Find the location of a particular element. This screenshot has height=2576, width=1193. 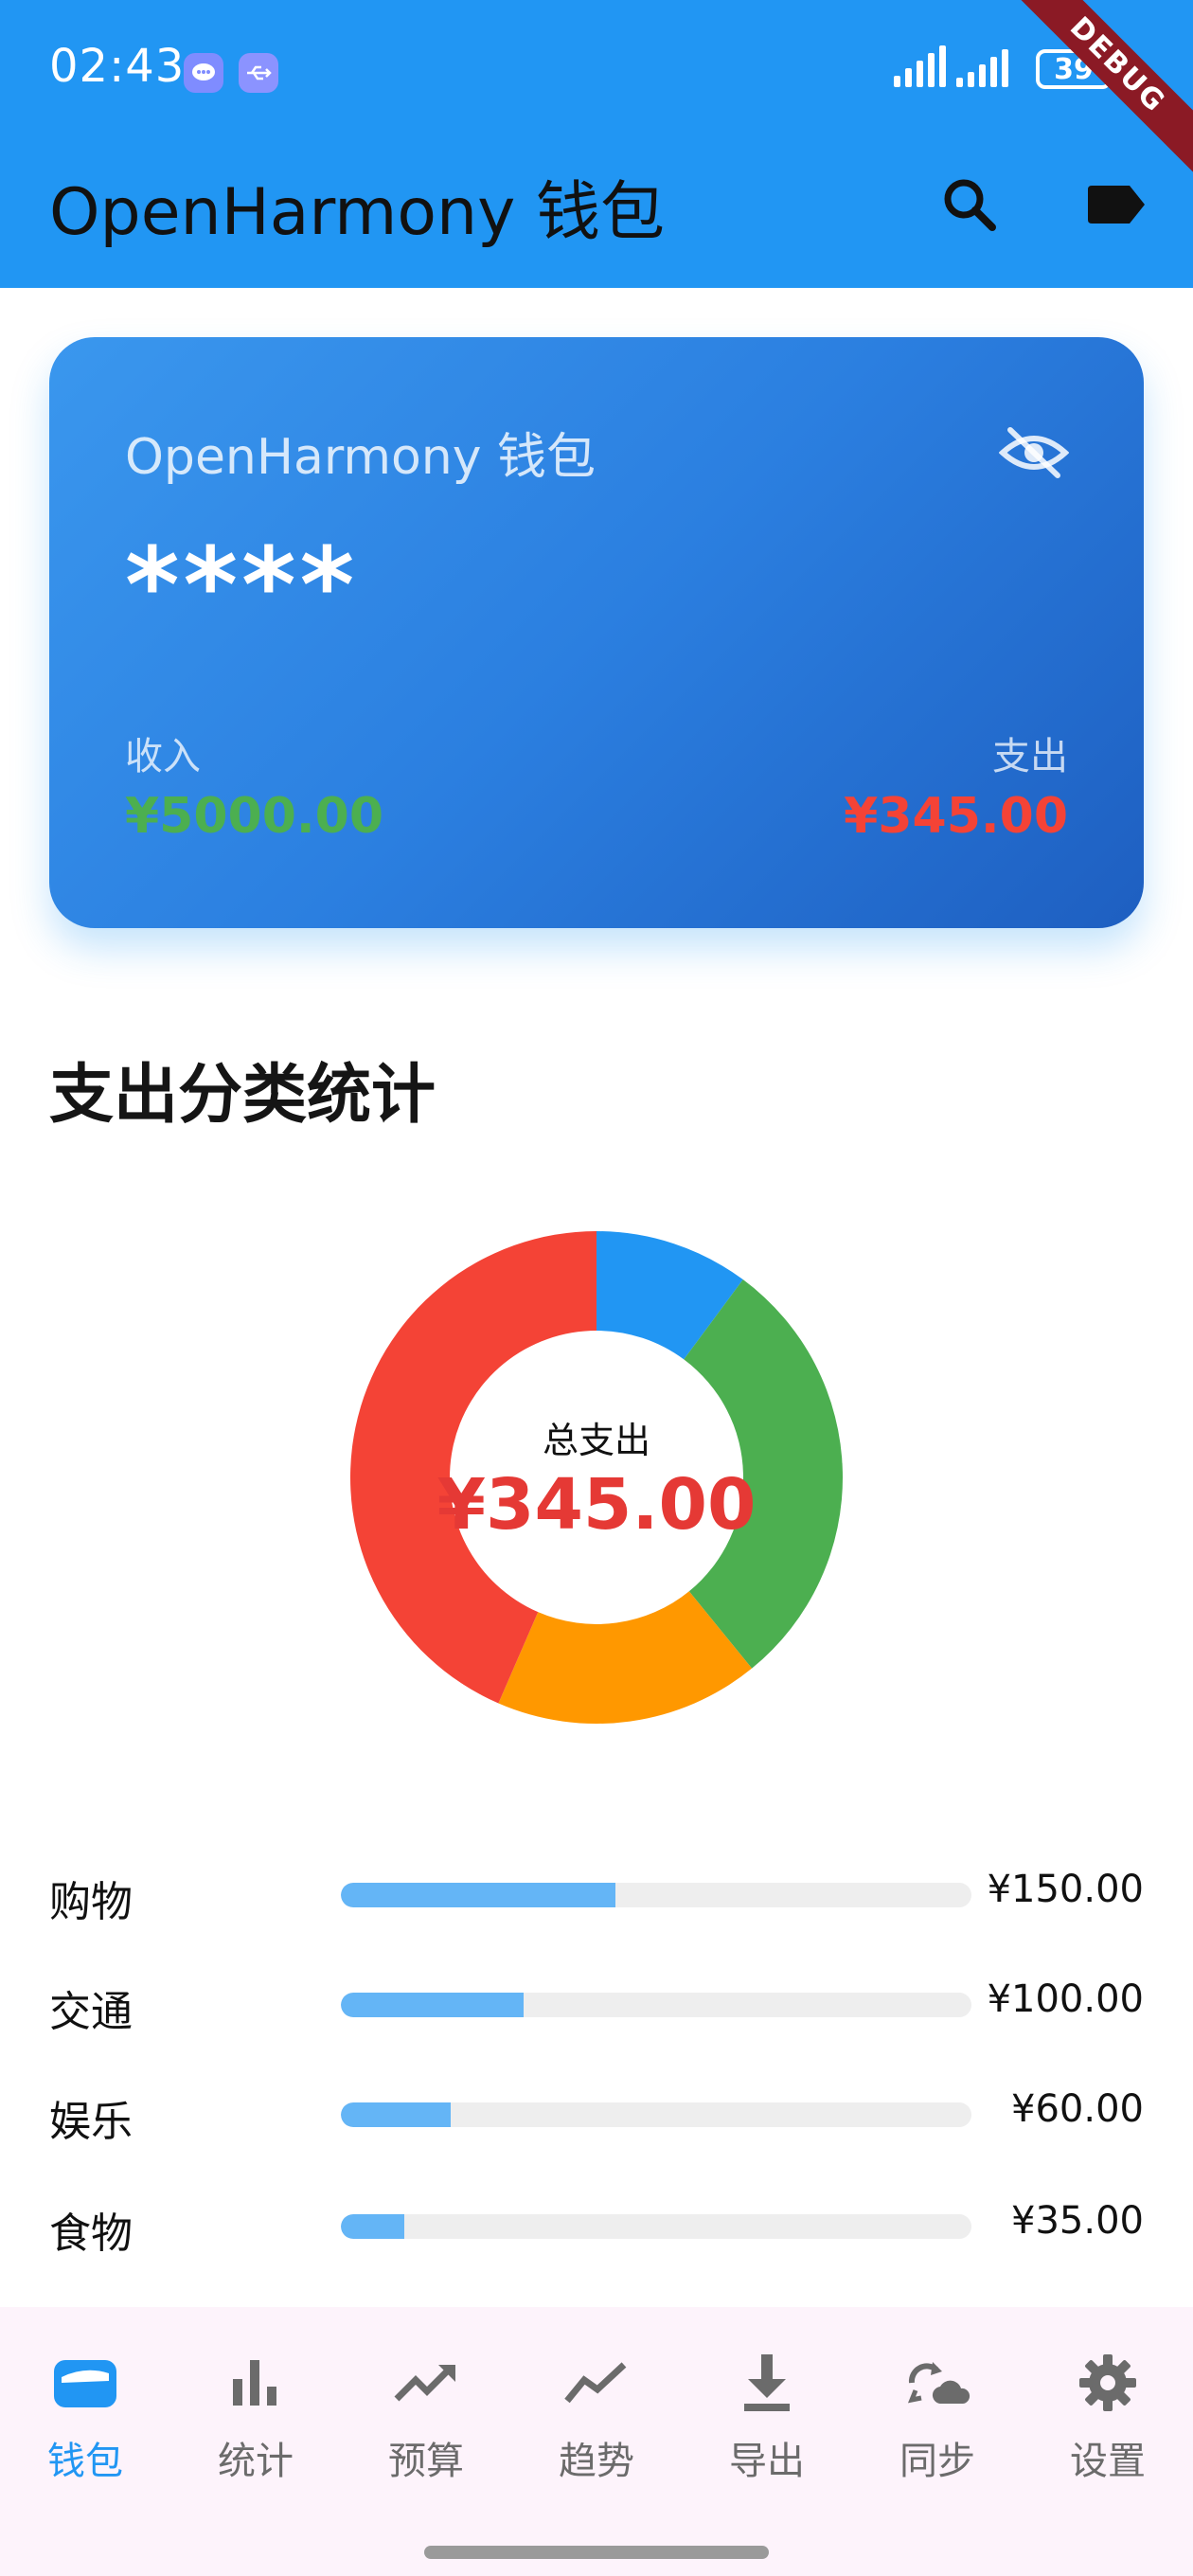

nav-item-sync: 同步 is located at coordinates (937, 2420).